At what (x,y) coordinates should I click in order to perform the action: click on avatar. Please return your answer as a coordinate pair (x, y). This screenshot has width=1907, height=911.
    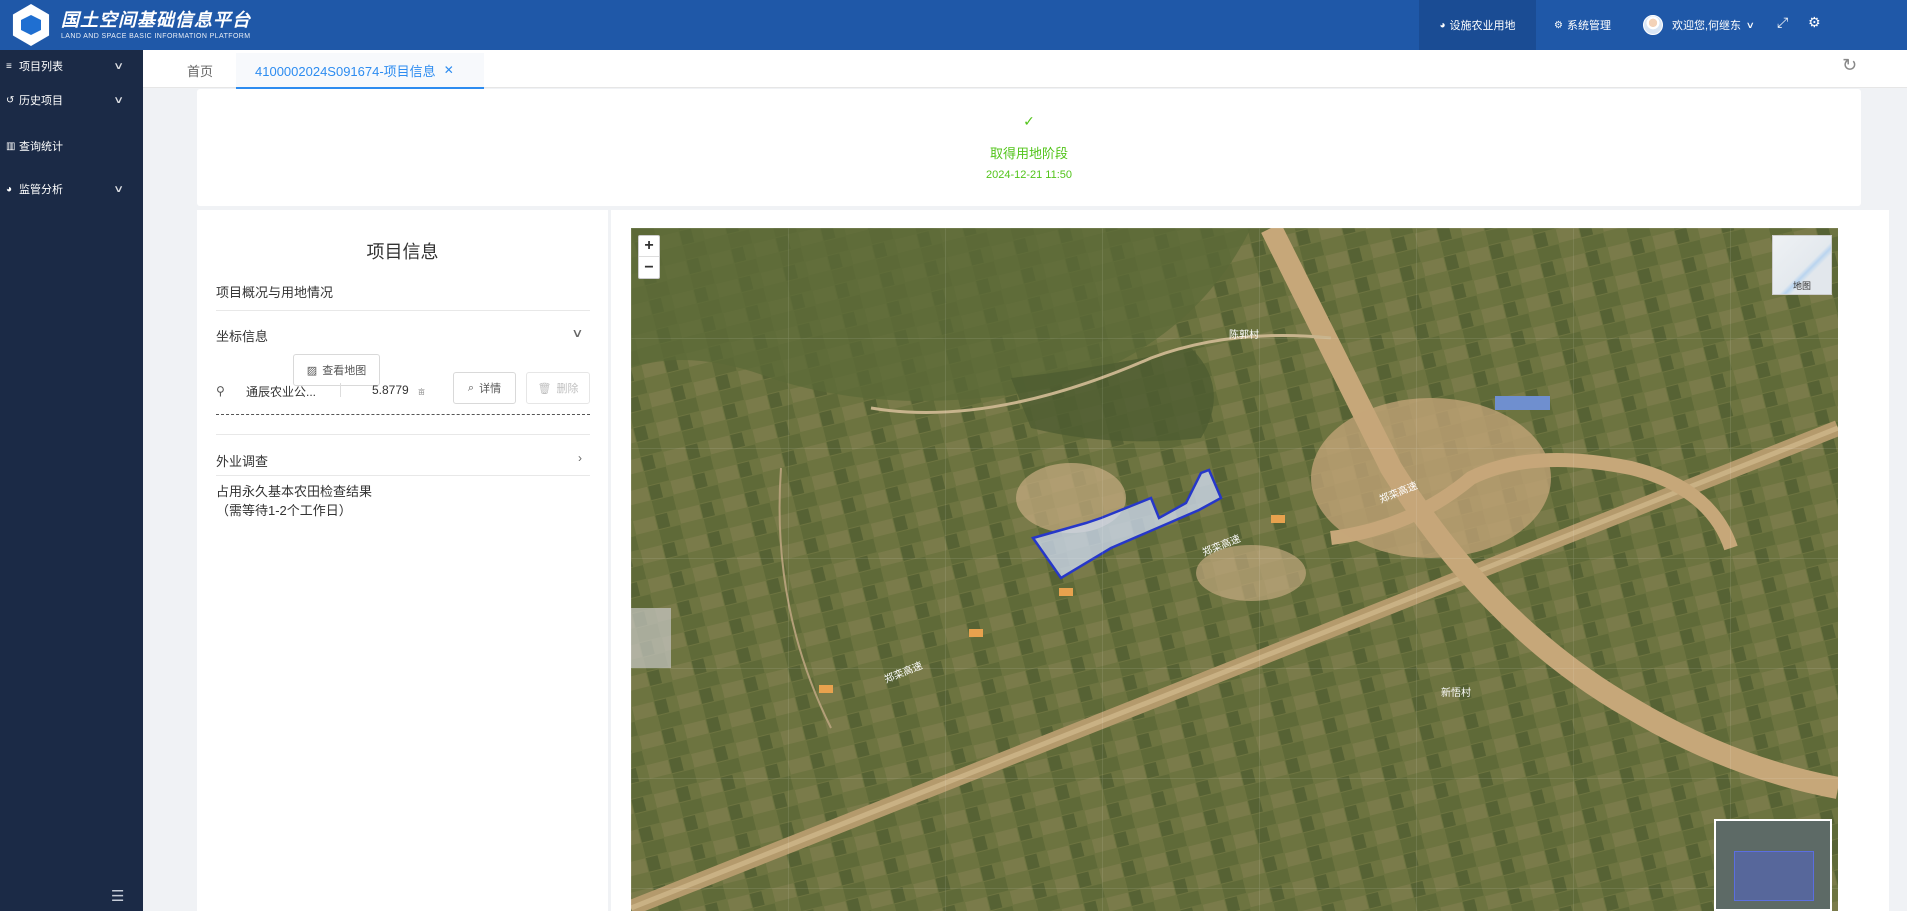
    Looking at the image, I should click on (1653, 25).